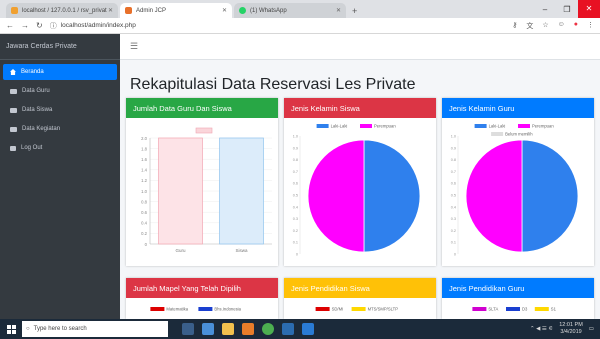  Describe the element at coordinates (39, 25) in the screenshot. I see `reload-icon: ↻` at that location.